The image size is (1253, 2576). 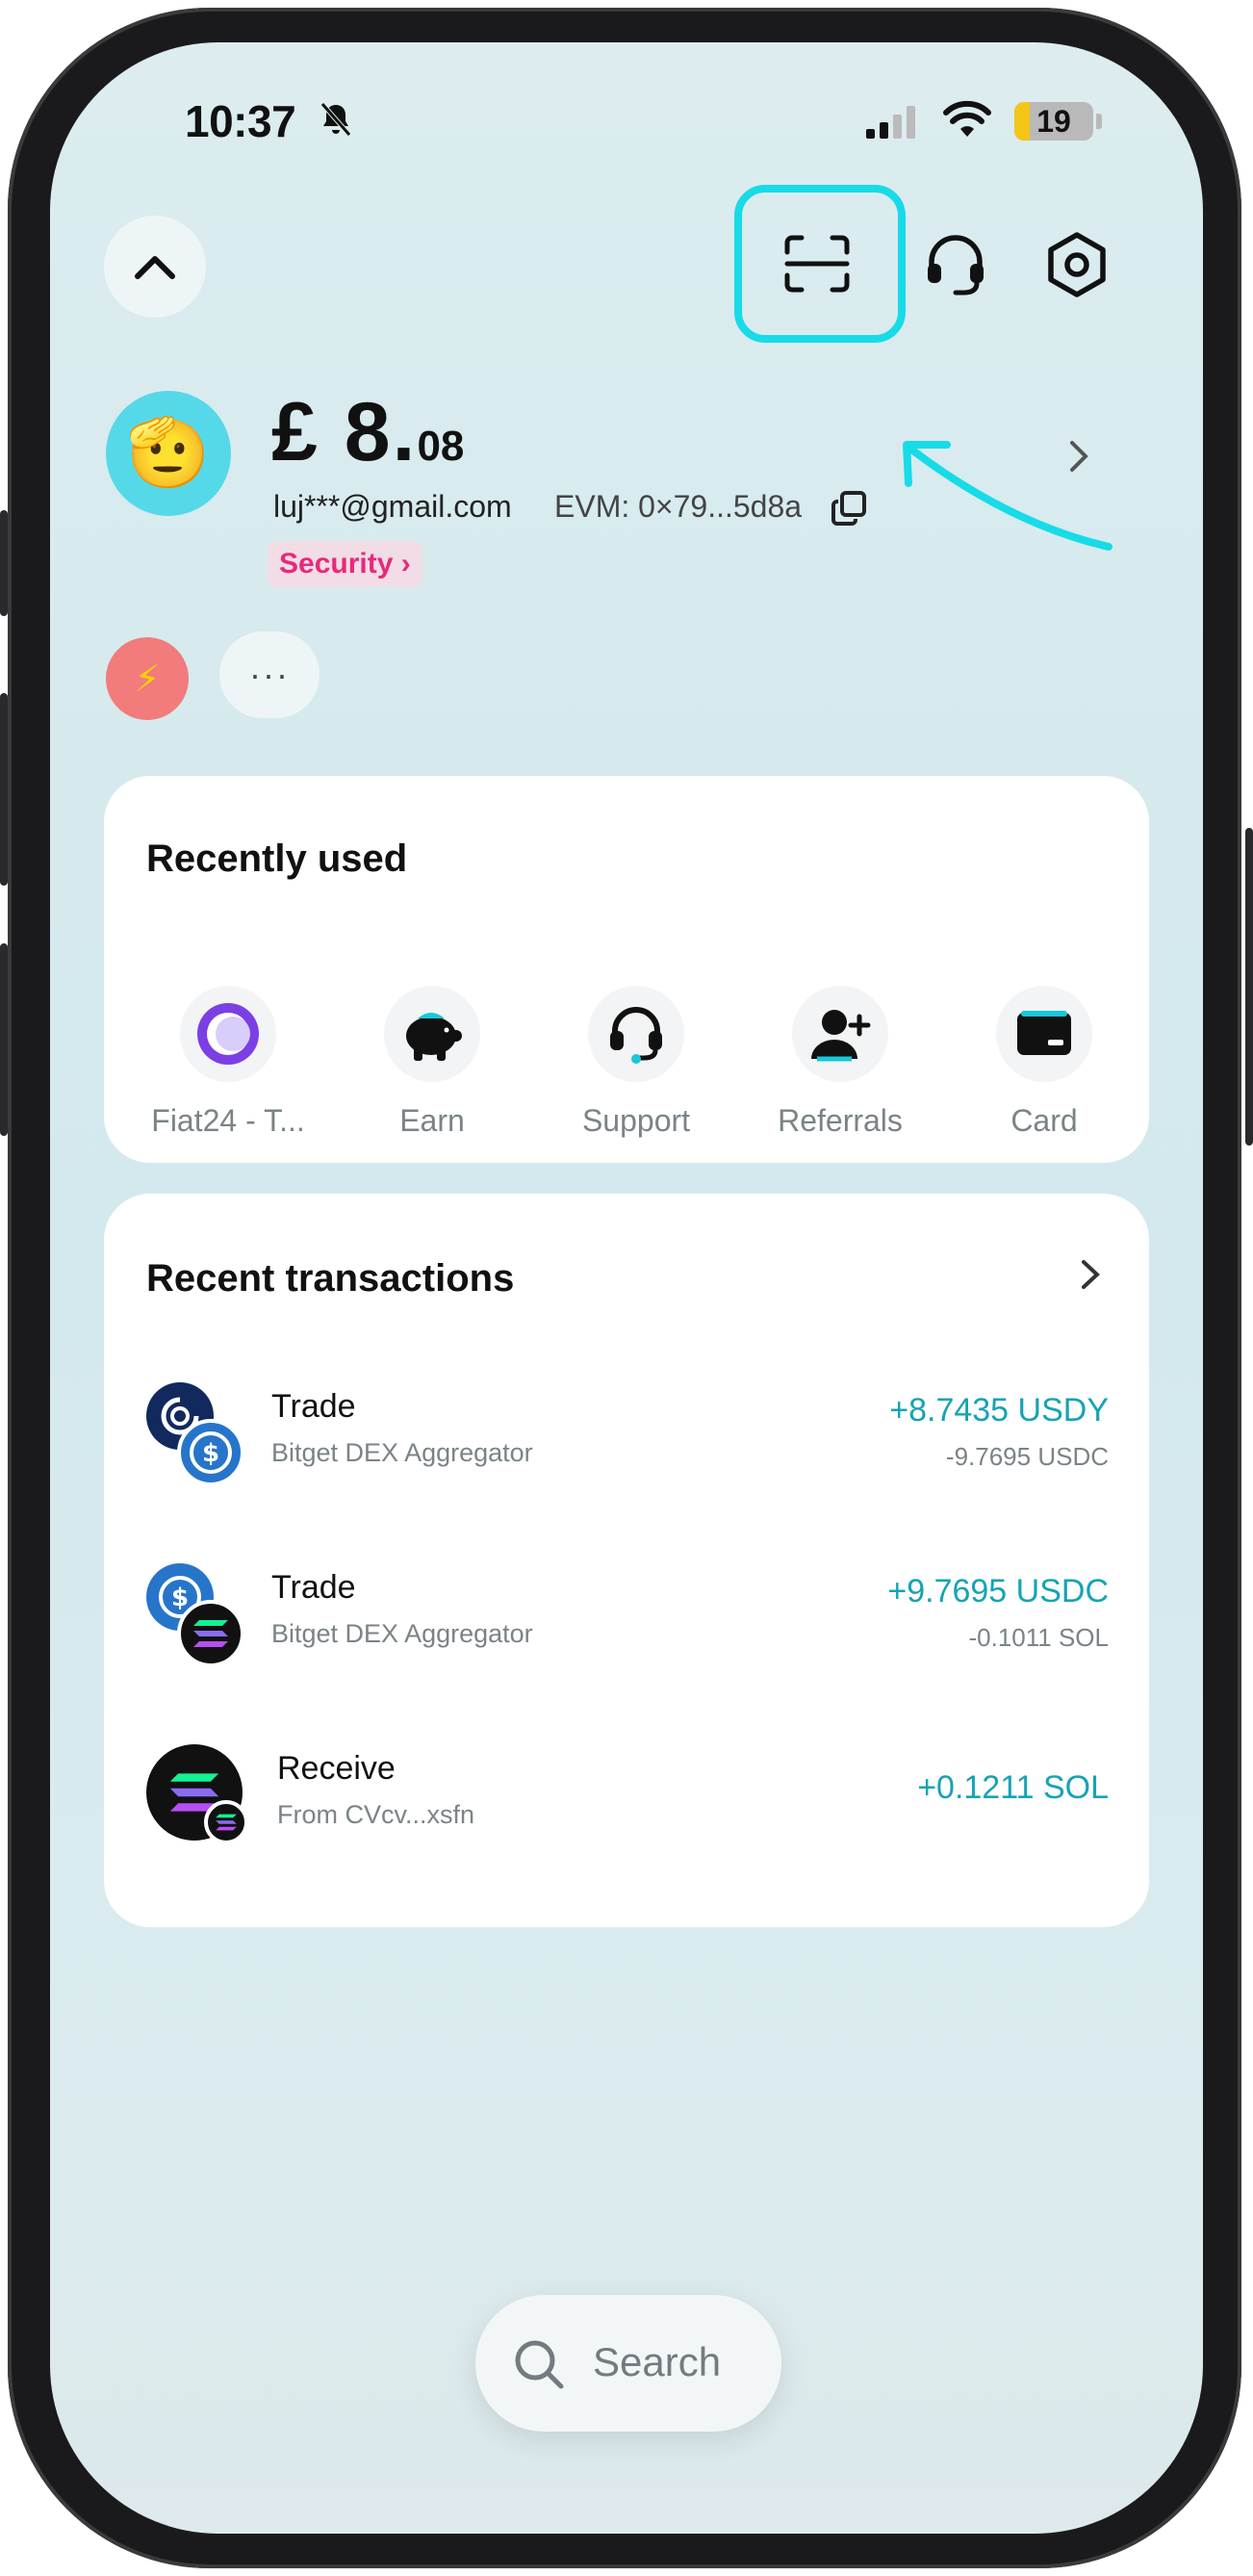 What do you see at coordinates (240, 121) in the screenshot?
I see `status-time: 10:37` at bounding box center [240, 121].